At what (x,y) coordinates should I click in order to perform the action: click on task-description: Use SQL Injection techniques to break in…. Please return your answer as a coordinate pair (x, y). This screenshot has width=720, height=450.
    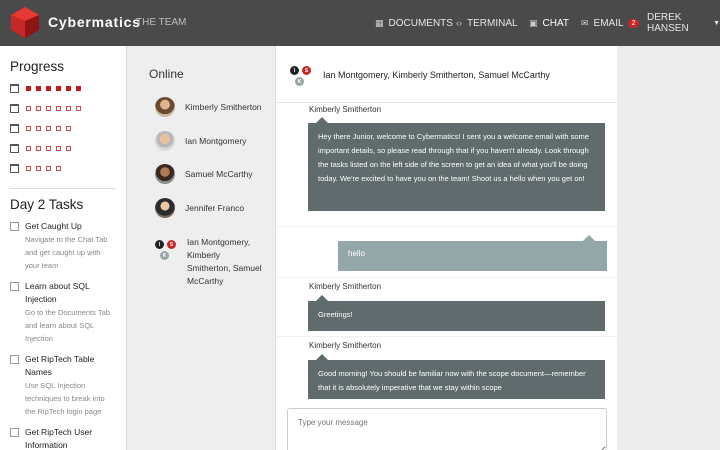
    Looking at the image, I should click on (65, 398).